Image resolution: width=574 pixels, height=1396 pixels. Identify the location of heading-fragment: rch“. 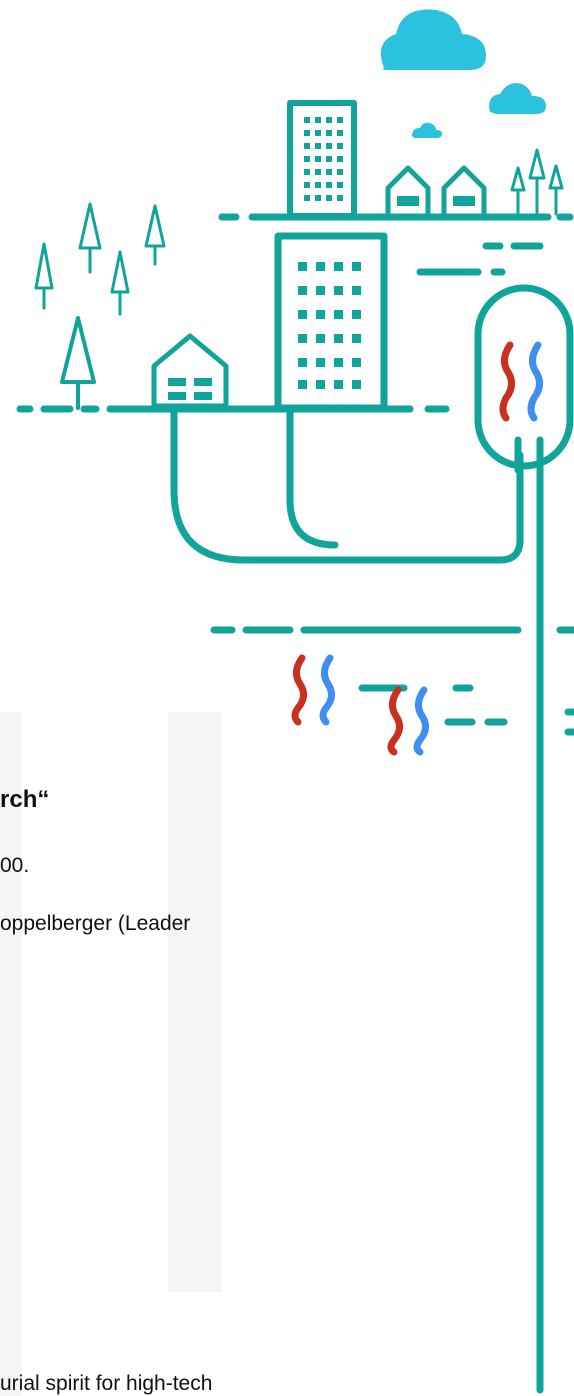
(25, 799).